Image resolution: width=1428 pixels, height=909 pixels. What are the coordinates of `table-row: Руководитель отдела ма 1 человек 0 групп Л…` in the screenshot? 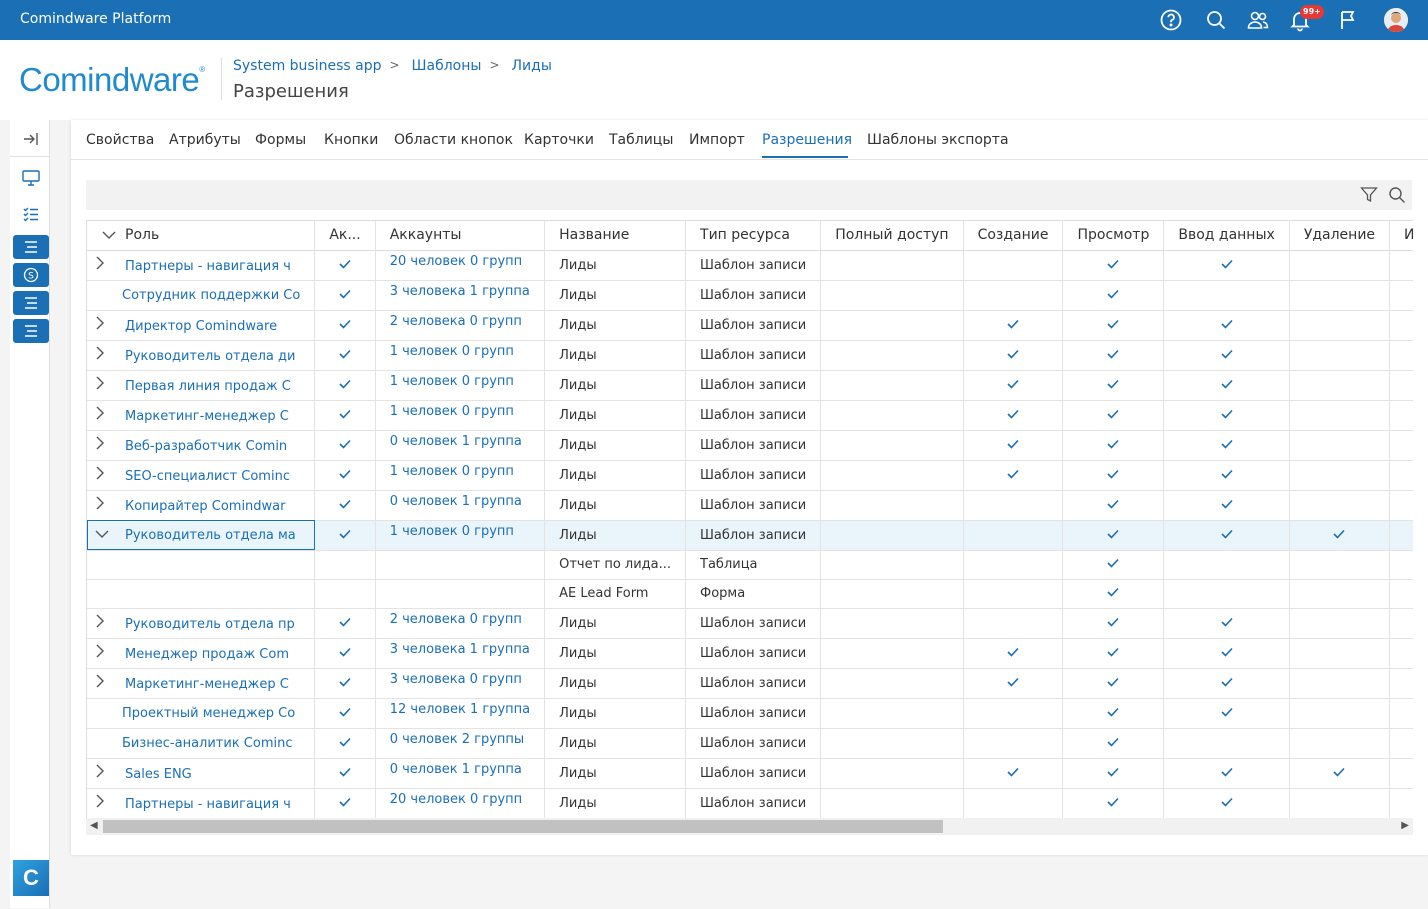 It's located at (750, 535).